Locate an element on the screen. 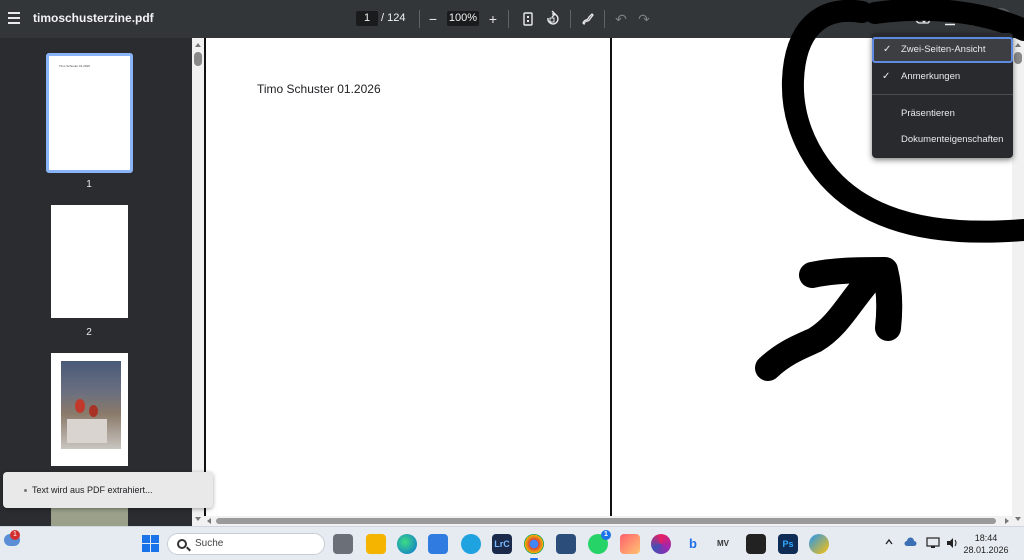  app-icon is located at coordinates (819, 544).